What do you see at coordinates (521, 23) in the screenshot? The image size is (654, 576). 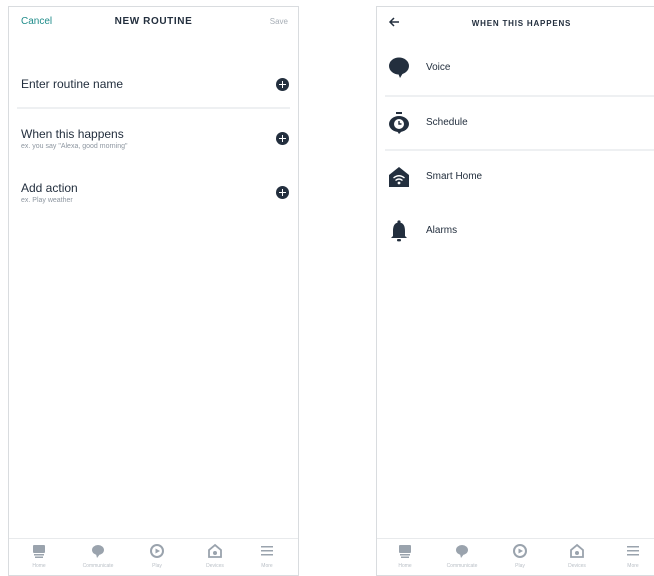 I see `page-title: WHEN THIS HAPPENS` at bounding box center [521, 23].